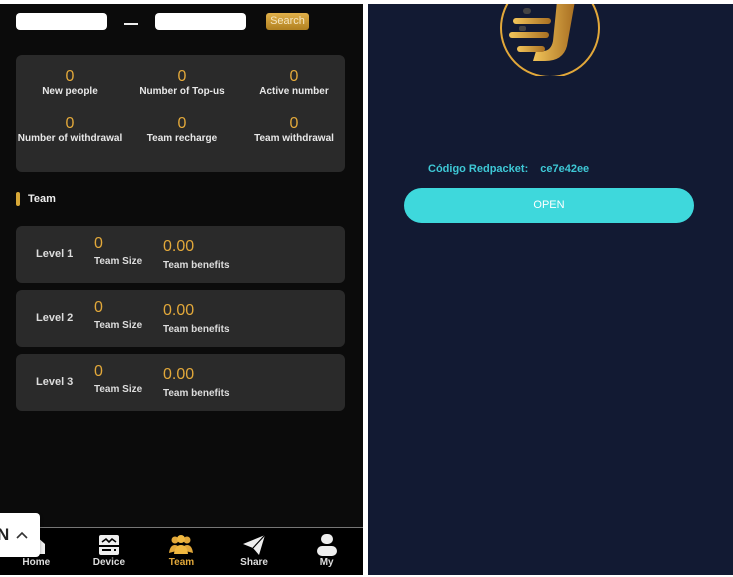  What do you see at coordinates (550, 40) in the screenshot?
I see `brand-logo` at bounding box center [550, 40].